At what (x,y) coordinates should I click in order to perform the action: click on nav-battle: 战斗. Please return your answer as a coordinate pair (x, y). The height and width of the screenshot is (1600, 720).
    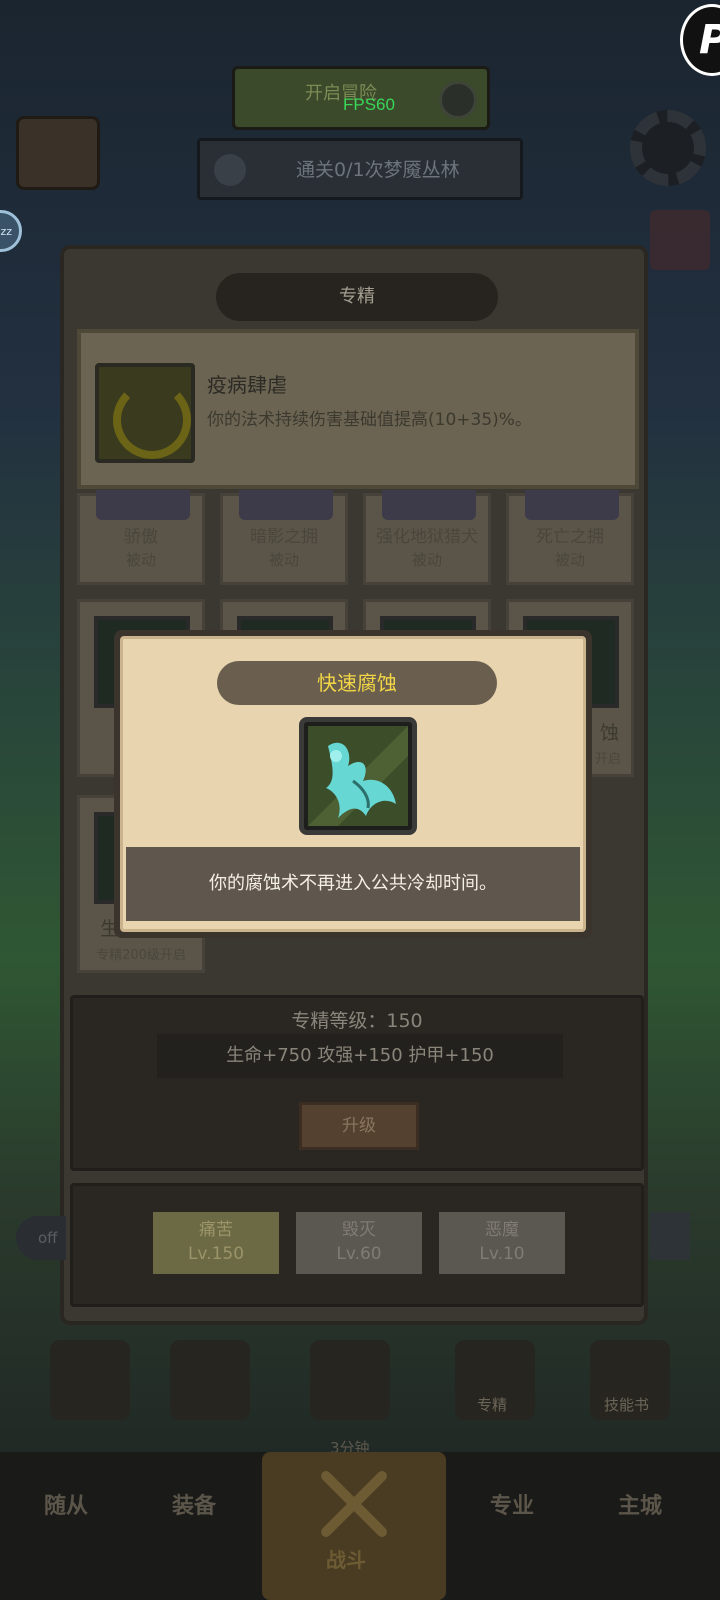
    Looking at the image, I should click on (354, 1526).